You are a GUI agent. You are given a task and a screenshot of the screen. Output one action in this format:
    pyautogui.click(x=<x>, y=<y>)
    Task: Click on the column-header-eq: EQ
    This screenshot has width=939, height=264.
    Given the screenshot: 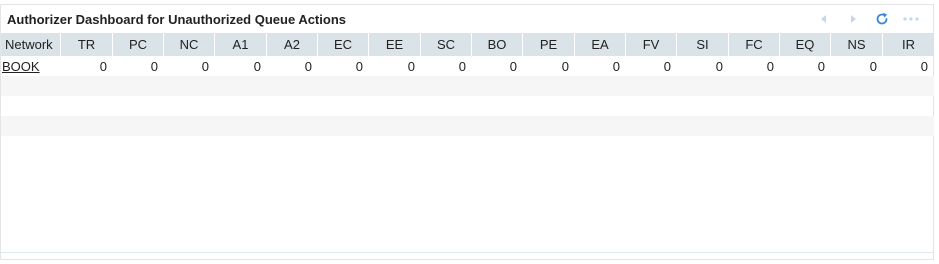 What is the action you would take?
    pyautogui.click(x=805, y=44)
    